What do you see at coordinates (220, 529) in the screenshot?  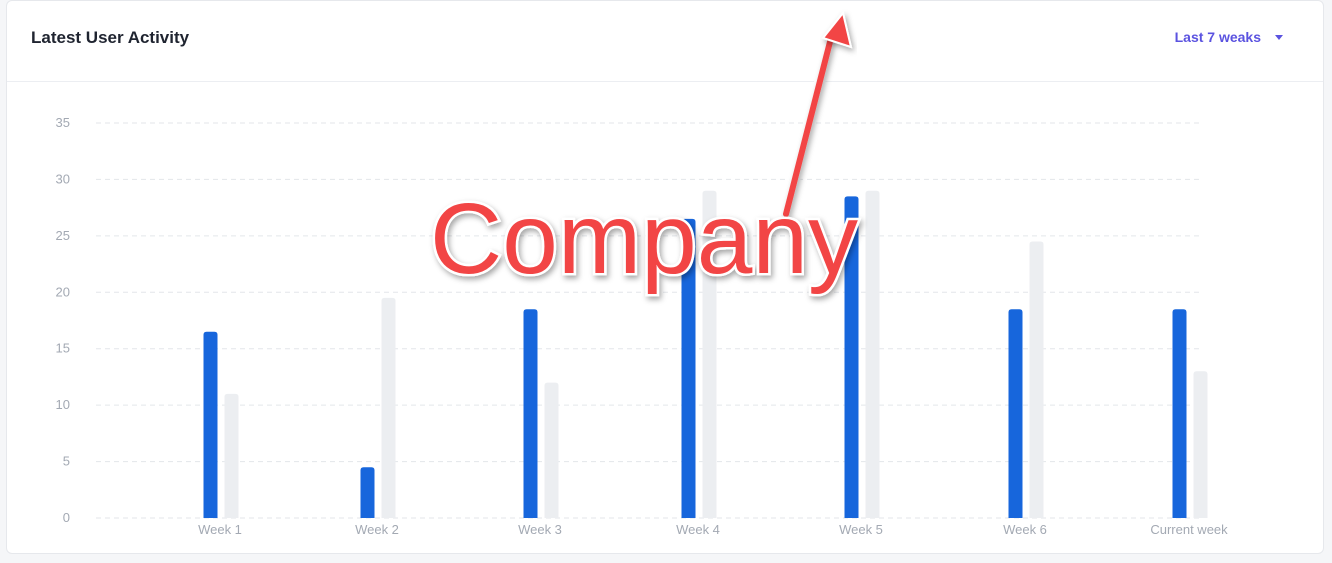 I see `x-category-label: Week 1` at bounding box center [220, 529].